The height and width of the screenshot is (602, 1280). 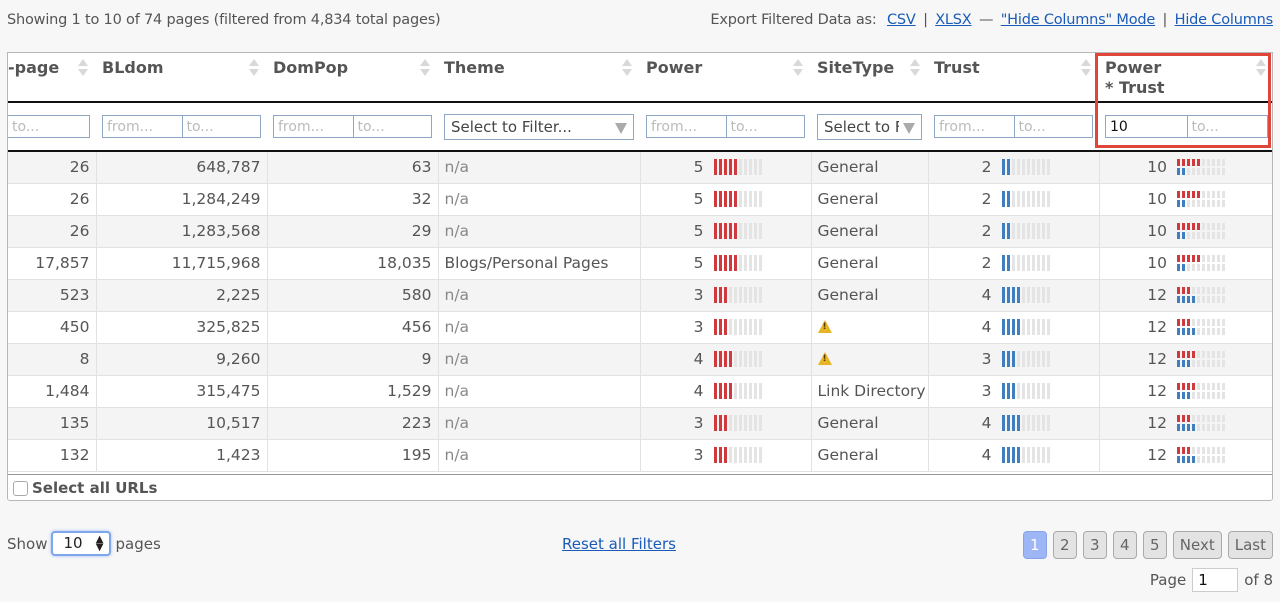 What do you see at coordinates (640, 391) in the screenshot?
I see `table-row: 1,484 315,475 1,529 n/a 4 Link Directory 3 12` at bounding box center [640, 391].